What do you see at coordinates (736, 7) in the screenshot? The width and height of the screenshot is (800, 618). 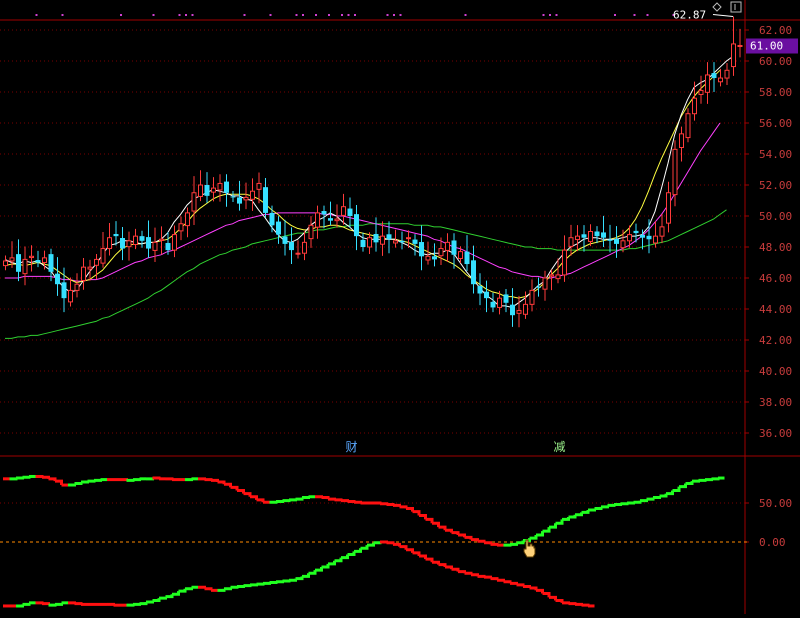 I see `window-toggle-icon` at bounding box center [736, 7].